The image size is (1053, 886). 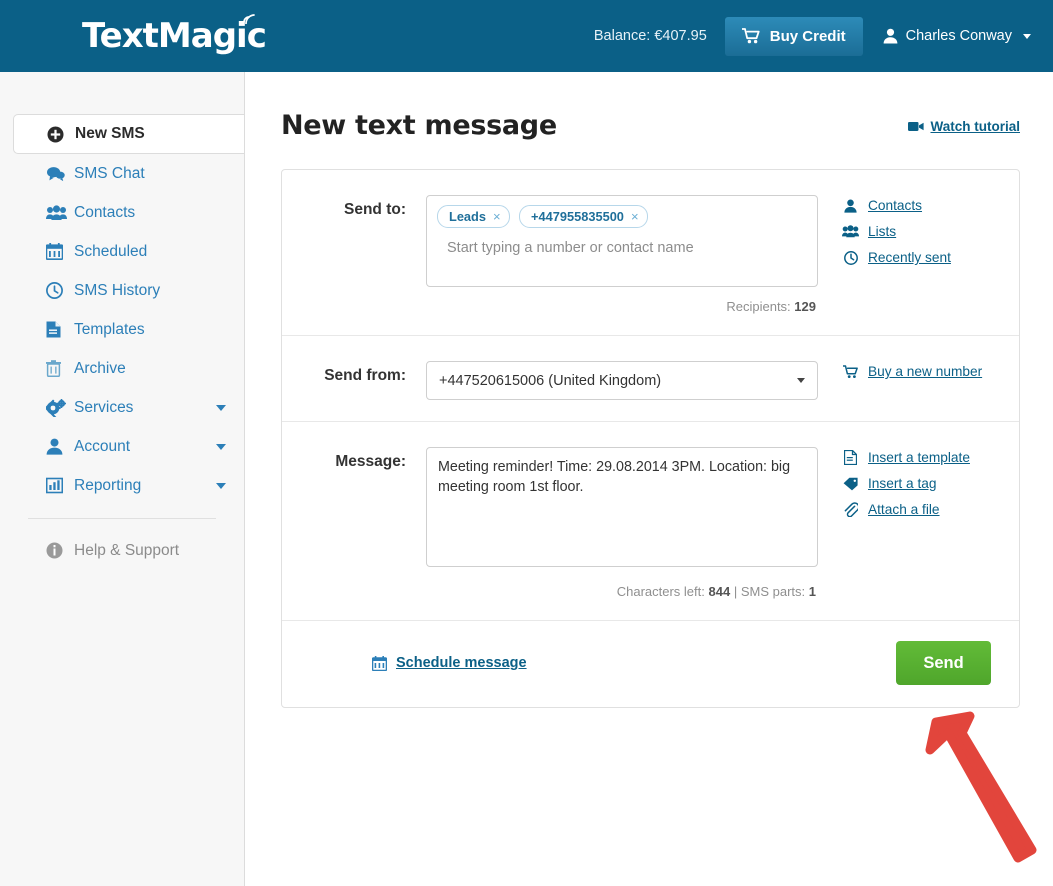 I want to click on user-menu: Charles Conway, so click(x=957, y=36).